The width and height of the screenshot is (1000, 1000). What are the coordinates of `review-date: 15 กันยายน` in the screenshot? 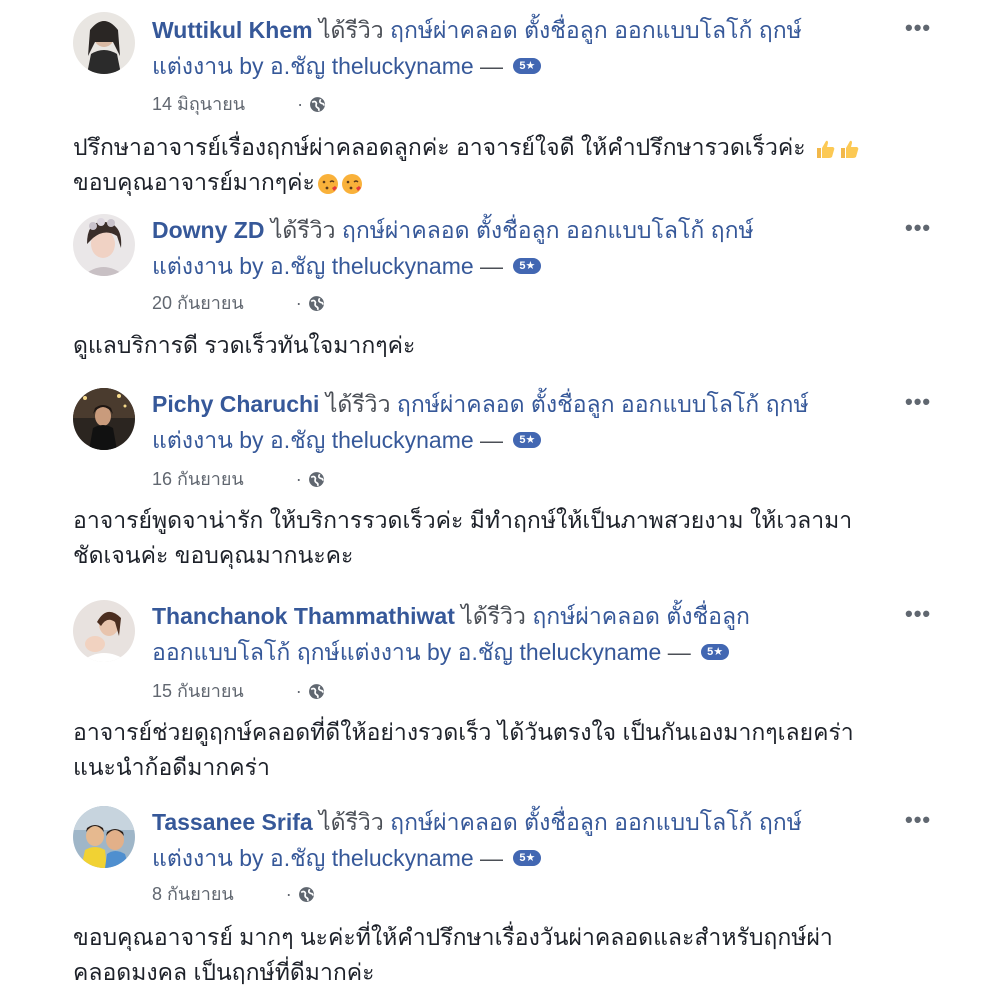 It's located at (198, 691).